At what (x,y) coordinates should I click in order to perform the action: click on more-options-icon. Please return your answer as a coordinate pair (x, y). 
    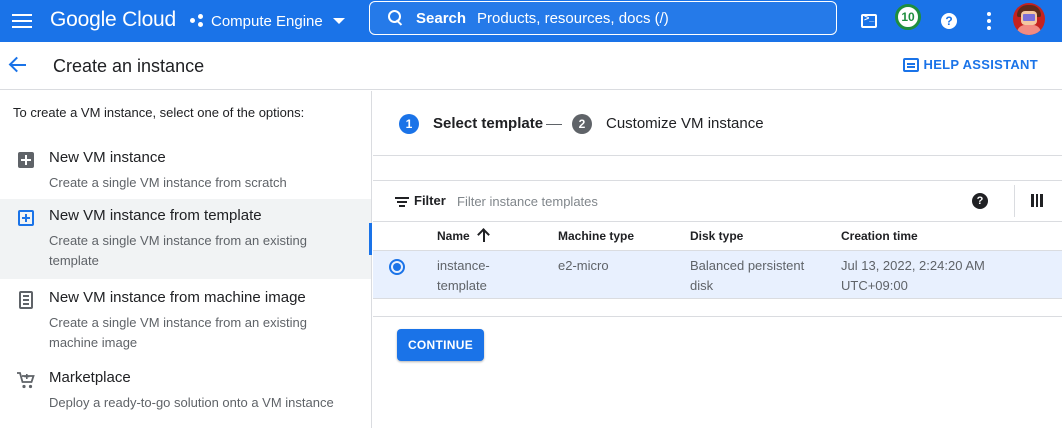
    Looking at the image, I should click on (989, 21).